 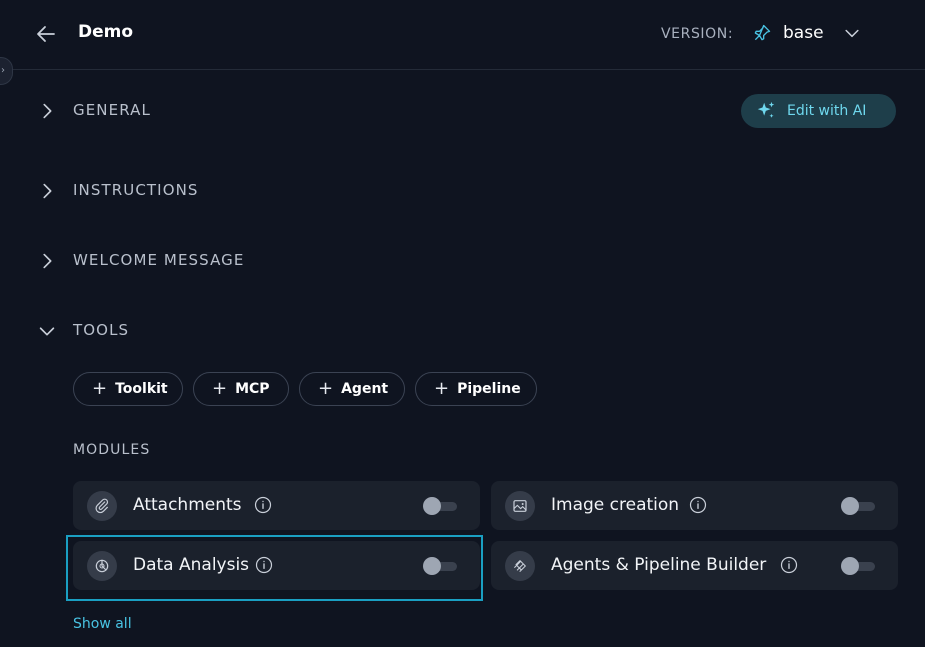 What do you see at coordinates (286, 261) in the screenshot?
I see `section-welcome-message: WELCOME MESSAGE` at bounding box center [286, 261].